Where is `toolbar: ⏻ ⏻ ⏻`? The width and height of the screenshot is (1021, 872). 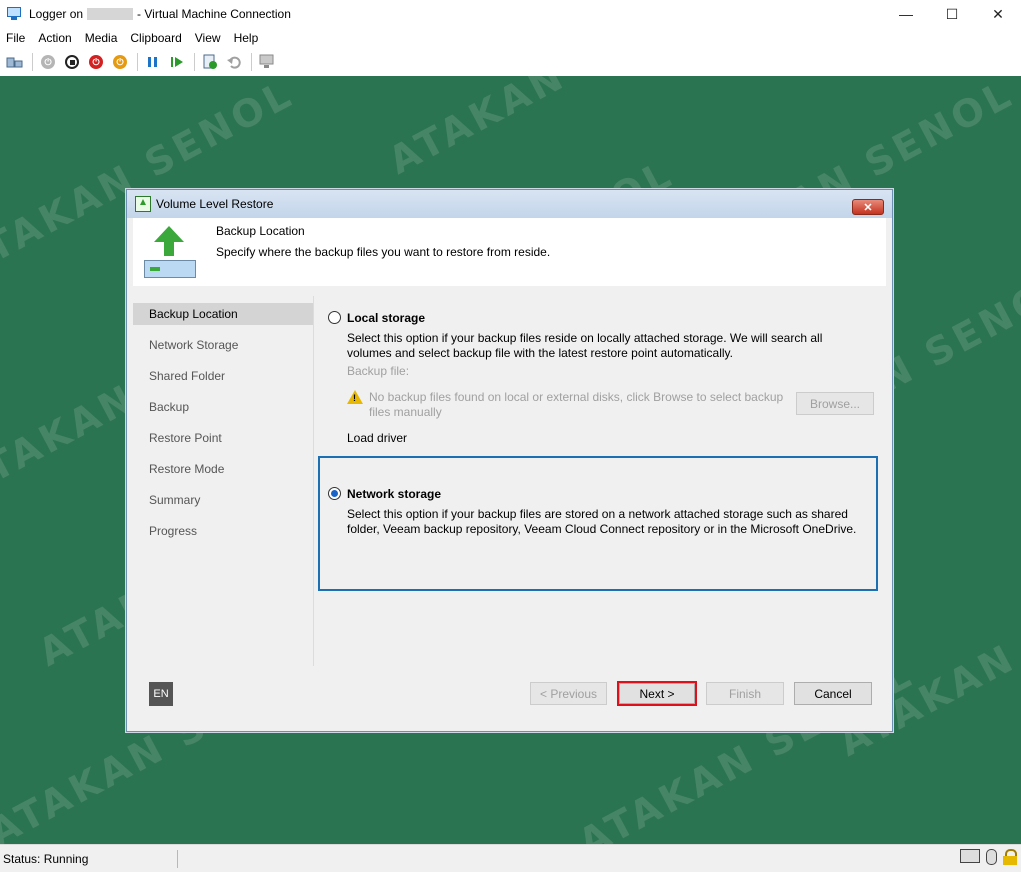
toolbar: ⏻ ⏻ ⏻ is located at coordinates (510, 62).